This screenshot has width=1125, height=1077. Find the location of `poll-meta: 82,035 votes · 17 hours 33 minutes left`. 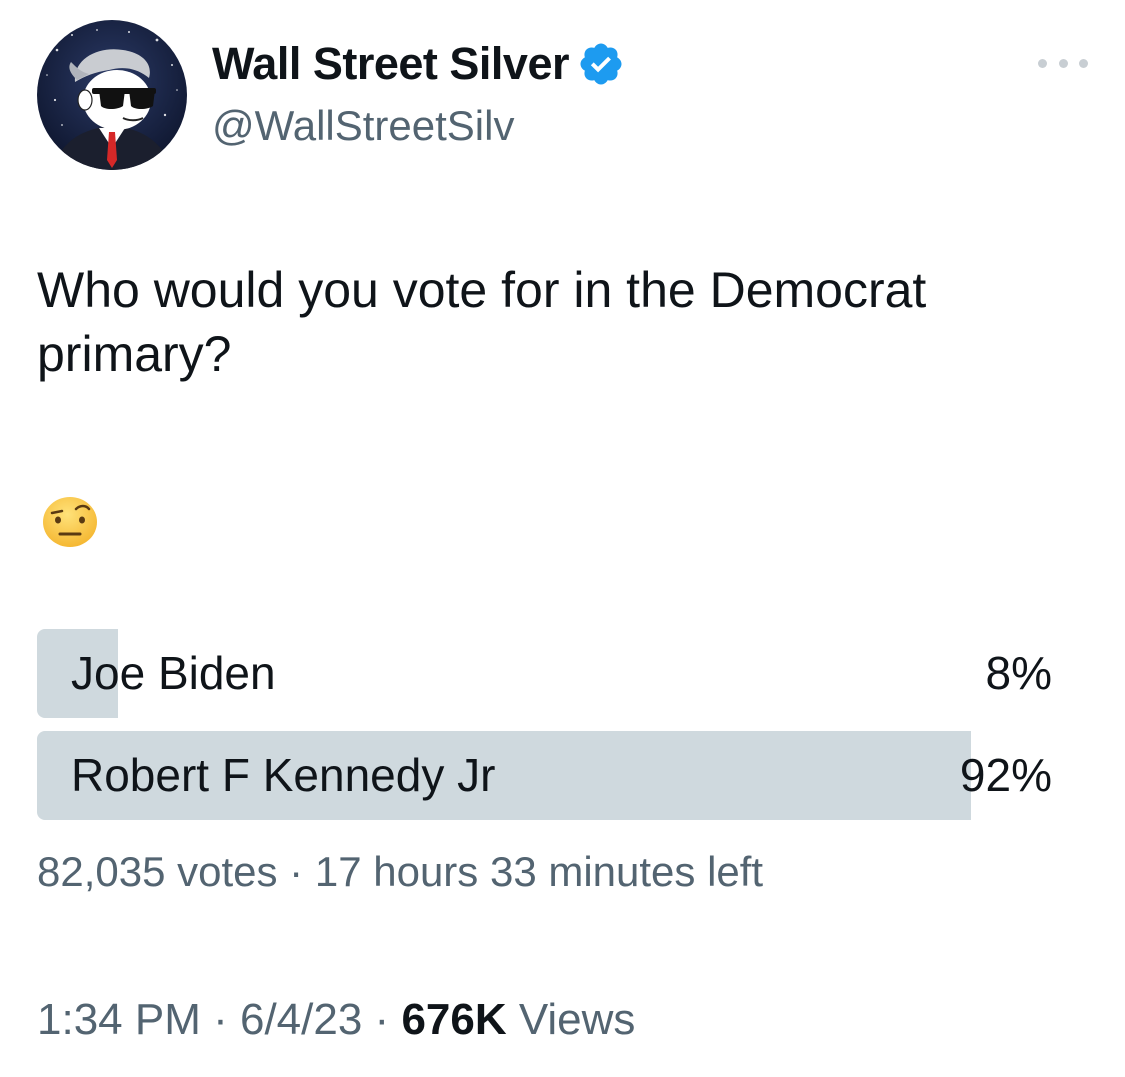

poll-meta: 82,035 votes · 17 hours 33 minutes left is located at coordinates (400, 872).